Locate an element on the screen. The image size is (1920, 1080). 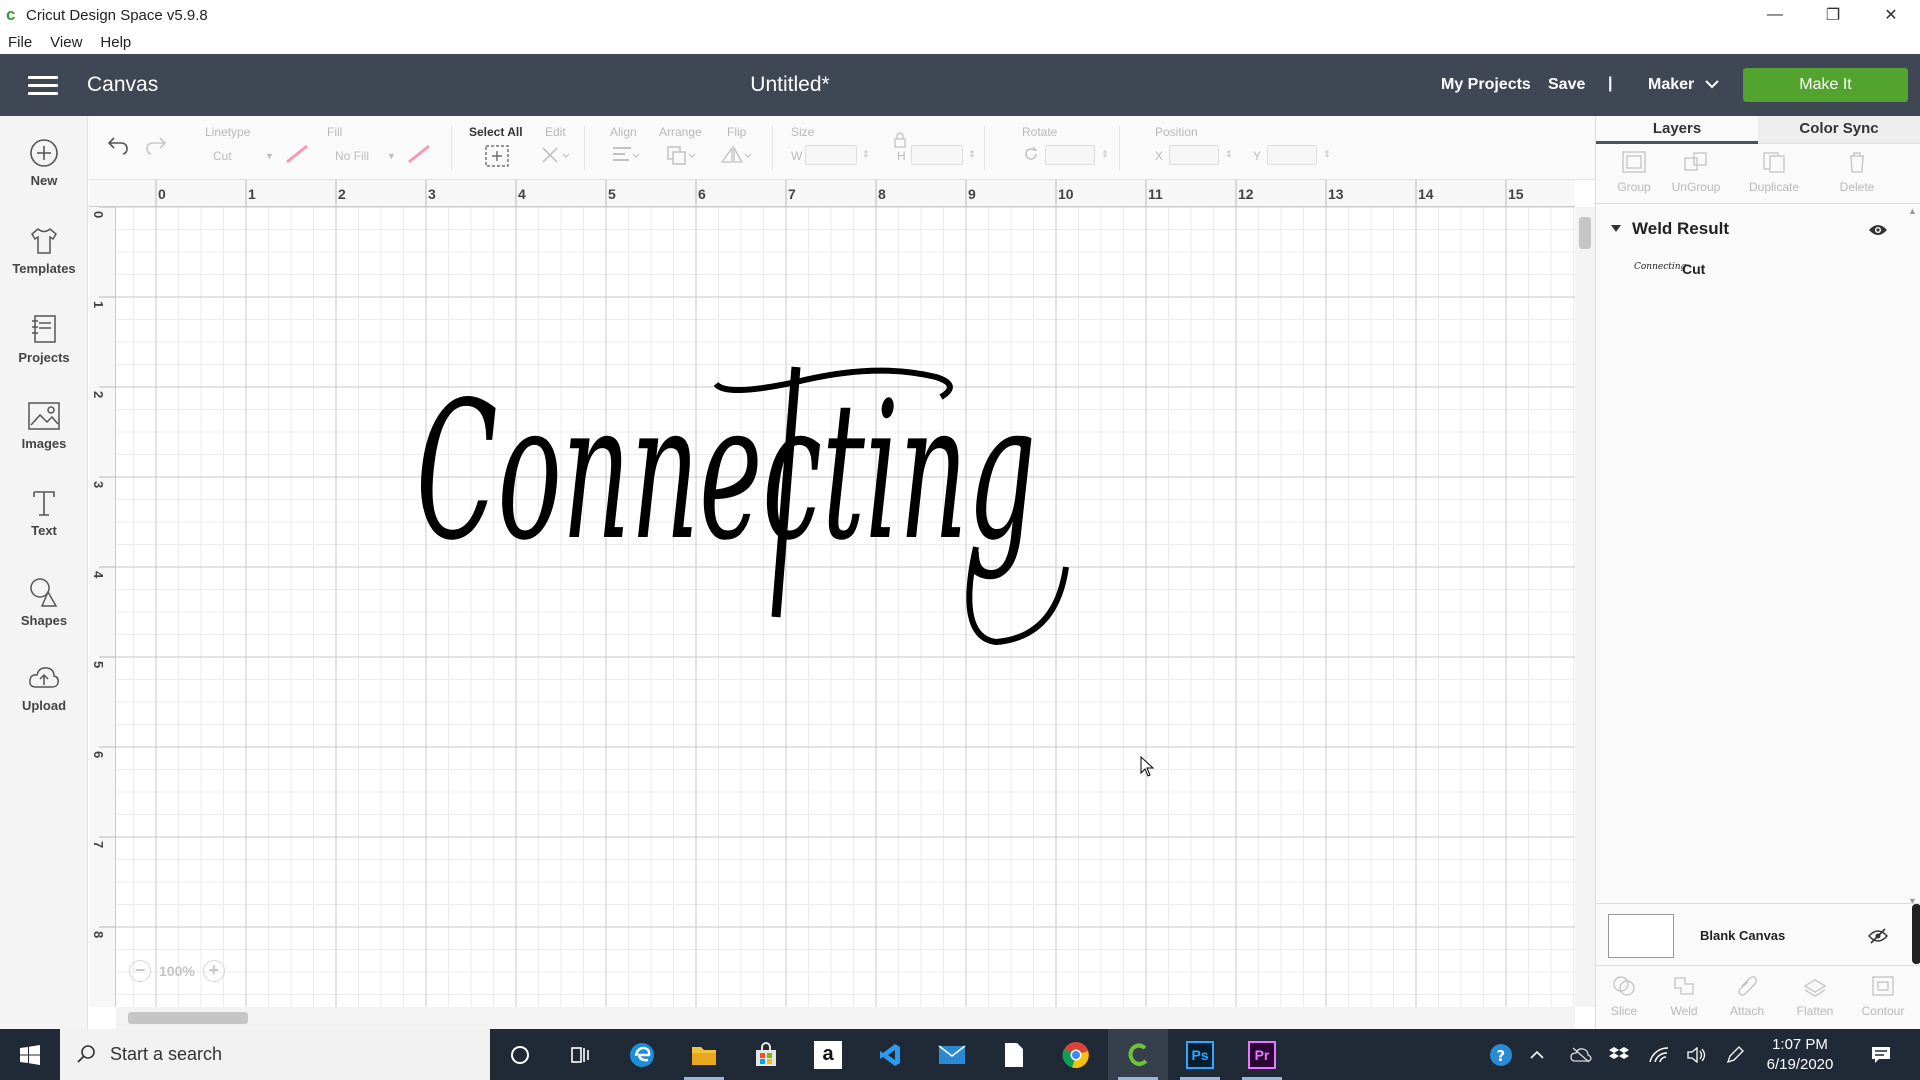
sidebar-item-templates: Templates is located at coordinates (44, 252).